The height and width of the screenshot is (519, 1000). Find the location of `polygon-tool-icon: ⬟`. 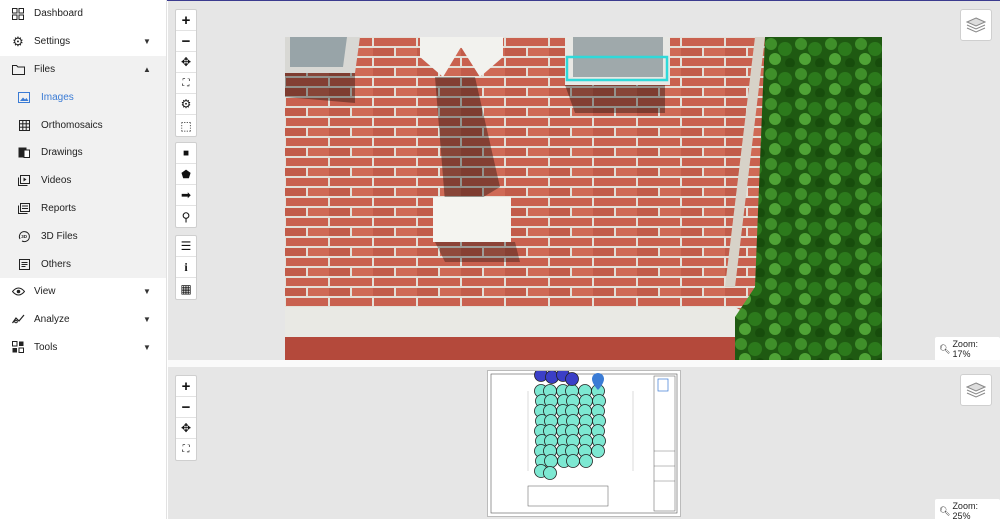

polygon-tool-icon: ⬟ is located at coordinates (186, 174).